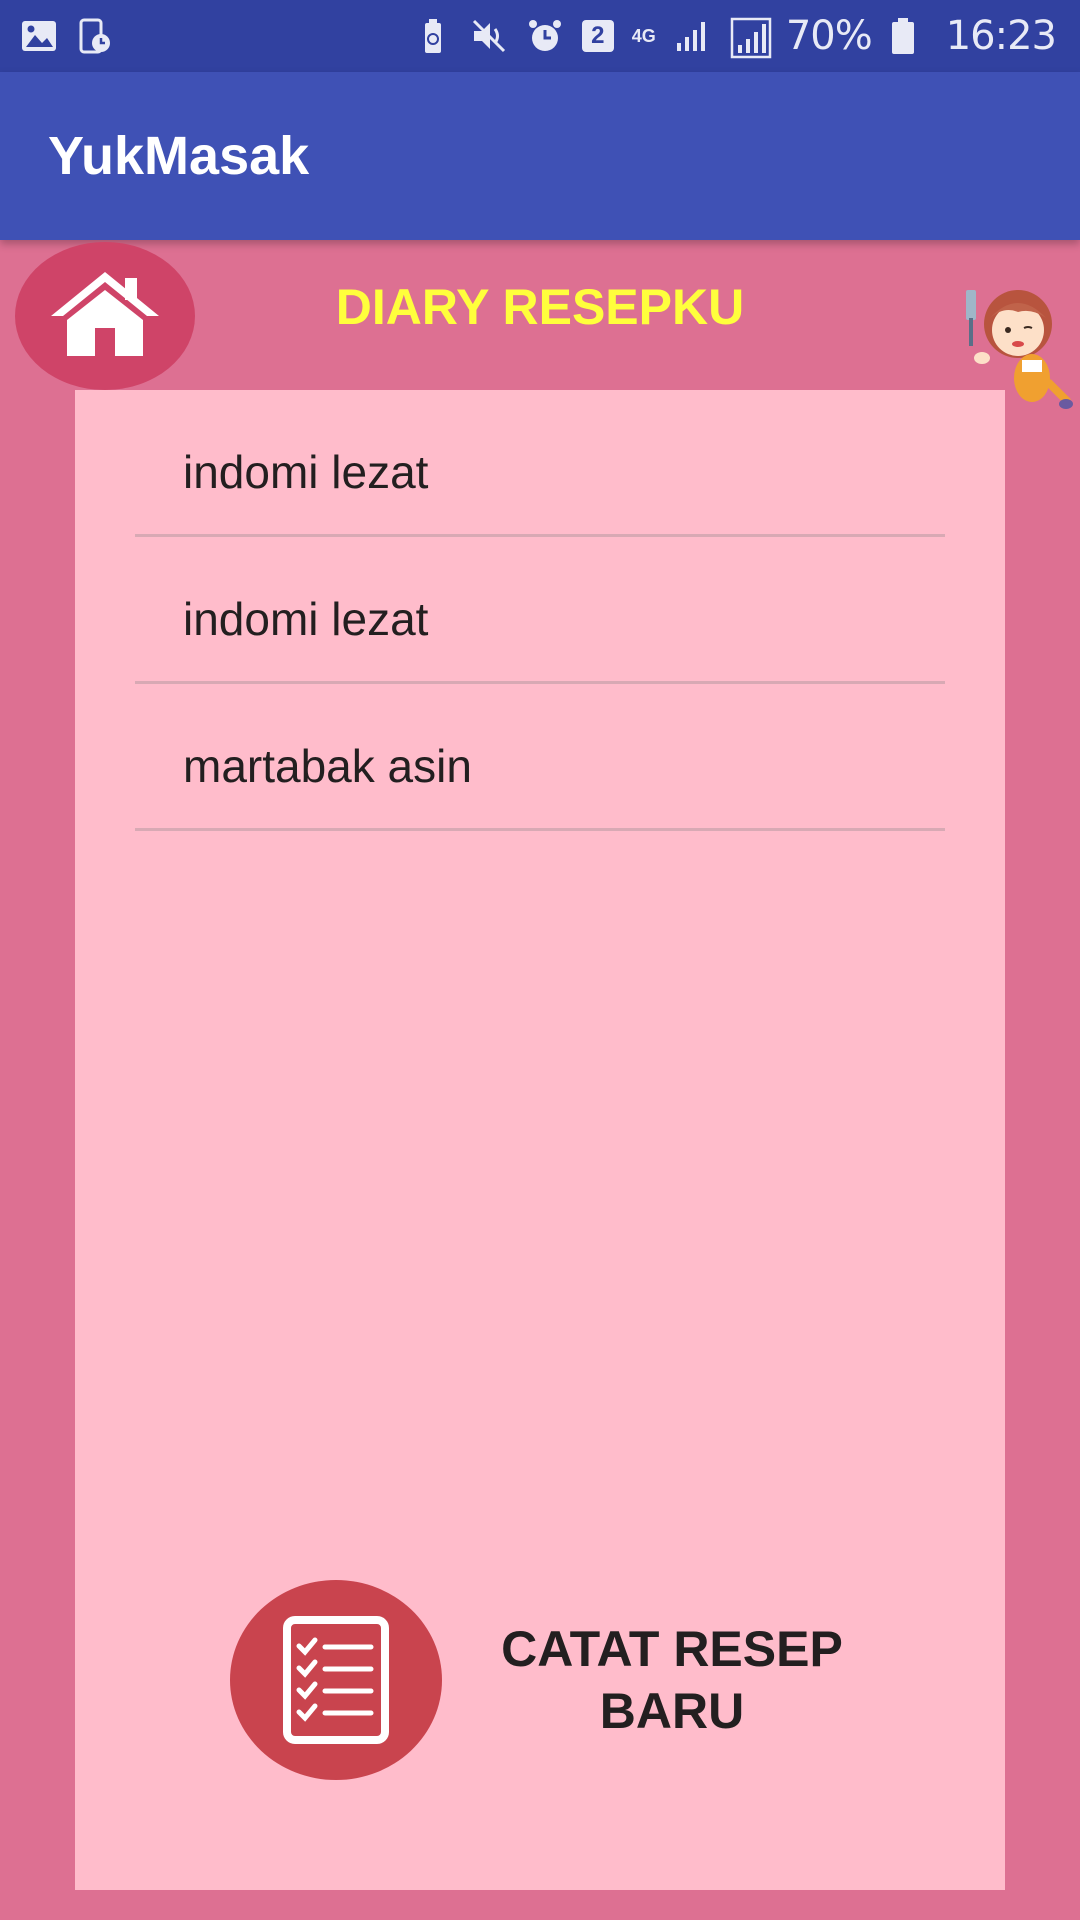 The image size is (1080, 1920). What do you see at coordinates (829, 36) in the screenshot?
I see `battery-percent: 70%` at bounding box center [829, 36].